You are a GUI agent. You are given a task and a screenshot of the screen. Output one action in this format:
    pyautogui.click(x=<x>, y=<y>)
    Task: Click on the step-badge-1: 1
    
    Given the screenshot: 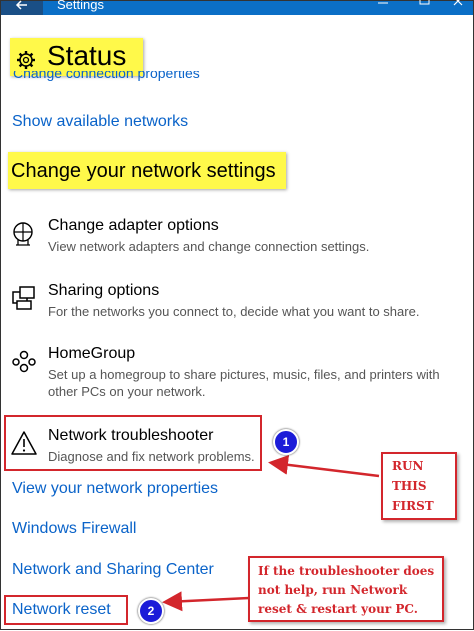 What is the action you would take?
    pyautogui.click(x=286, y=442)
    